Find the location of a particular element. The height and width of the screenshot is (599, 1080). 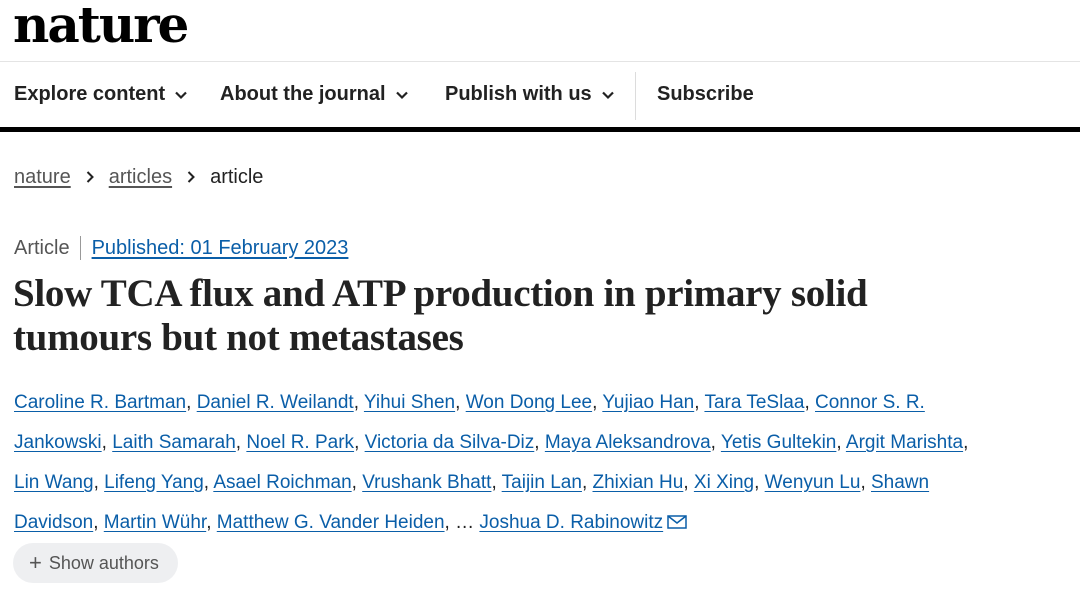

nav-explore-content: Explore content is located at coordinates (101, 94).